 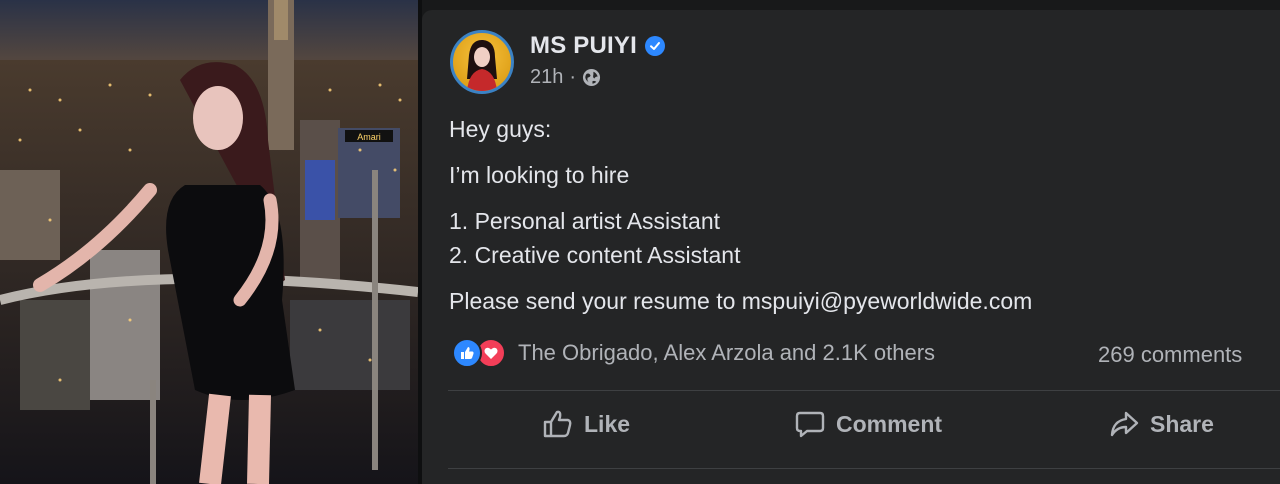 I want to click on verified-badge-icon, so click(x=654, y=46).